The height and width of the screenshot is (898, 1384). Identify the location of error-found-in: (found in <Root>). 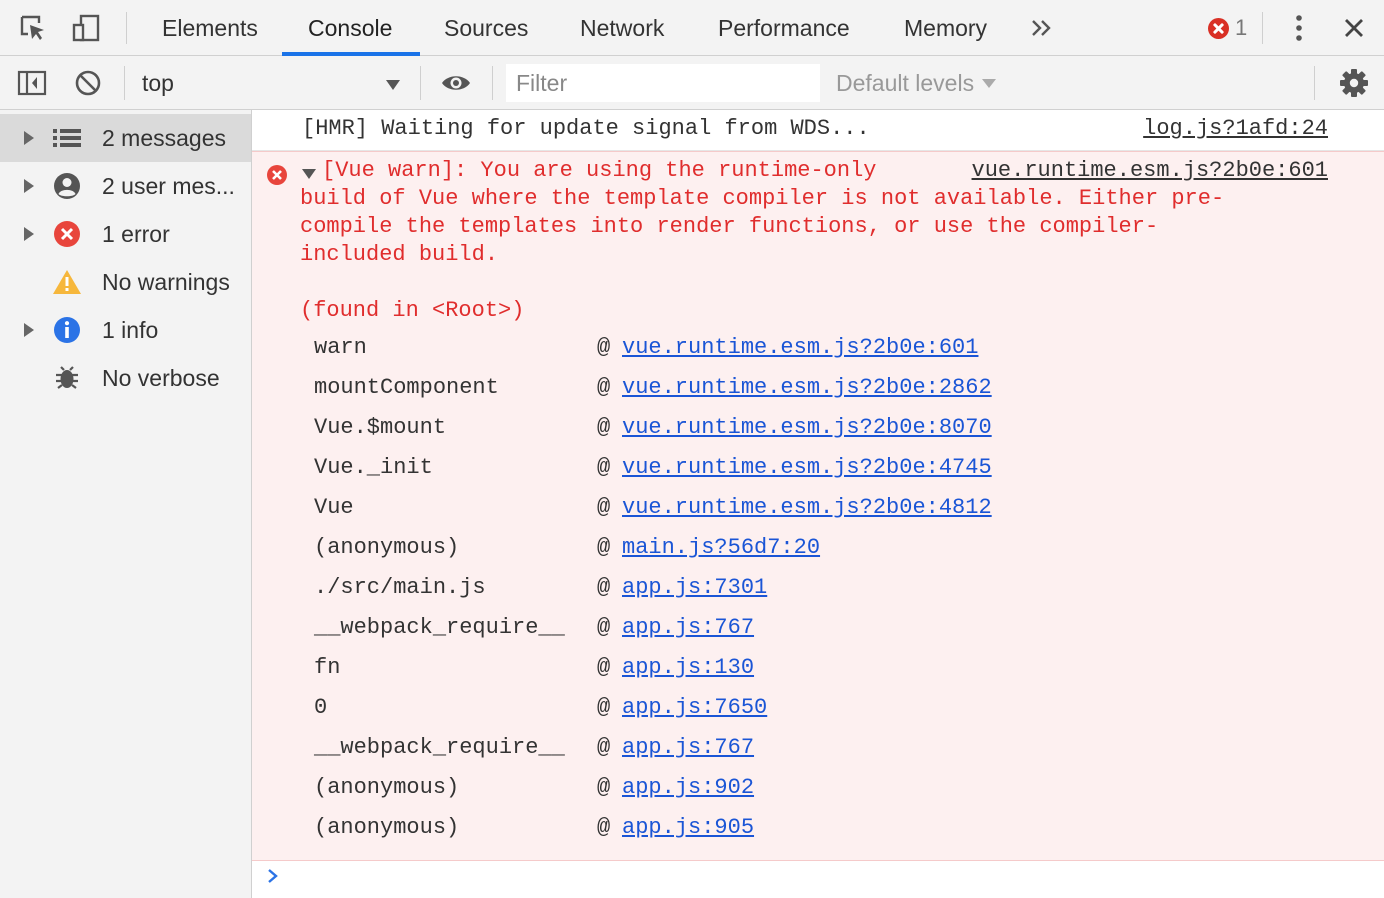
(412, 310).